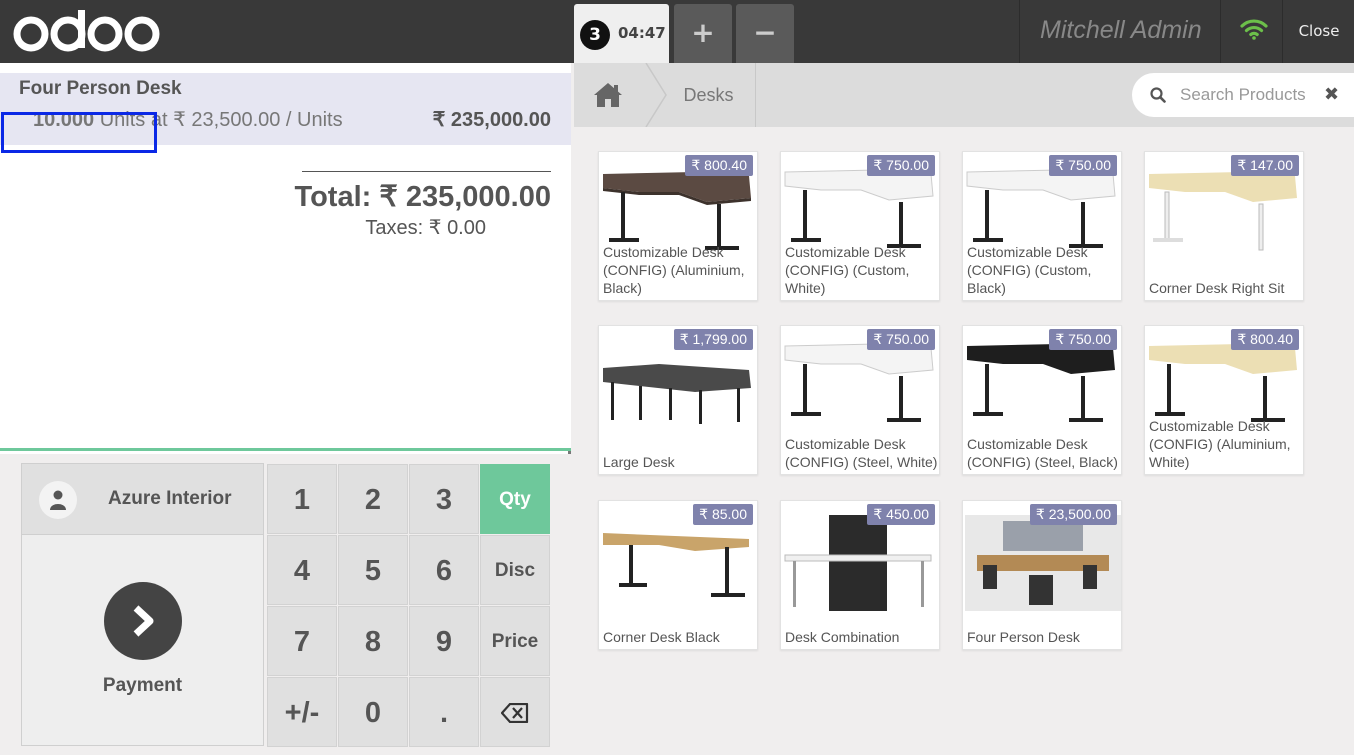 The width and height of the screenshot is (1354, 755). What do you see at coordinates (515, 570) in the screenshot?
I see `mode-disc-button: Disc` at bounding box center [515, 570].